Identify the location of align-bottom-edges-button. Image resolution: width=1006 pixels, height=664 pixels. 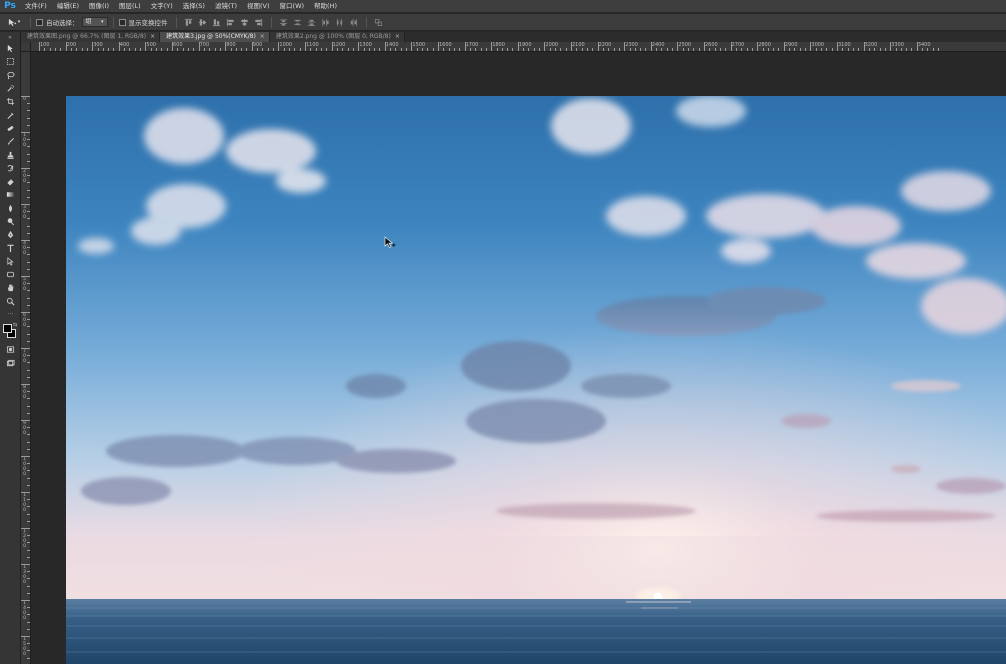
(217, 22).